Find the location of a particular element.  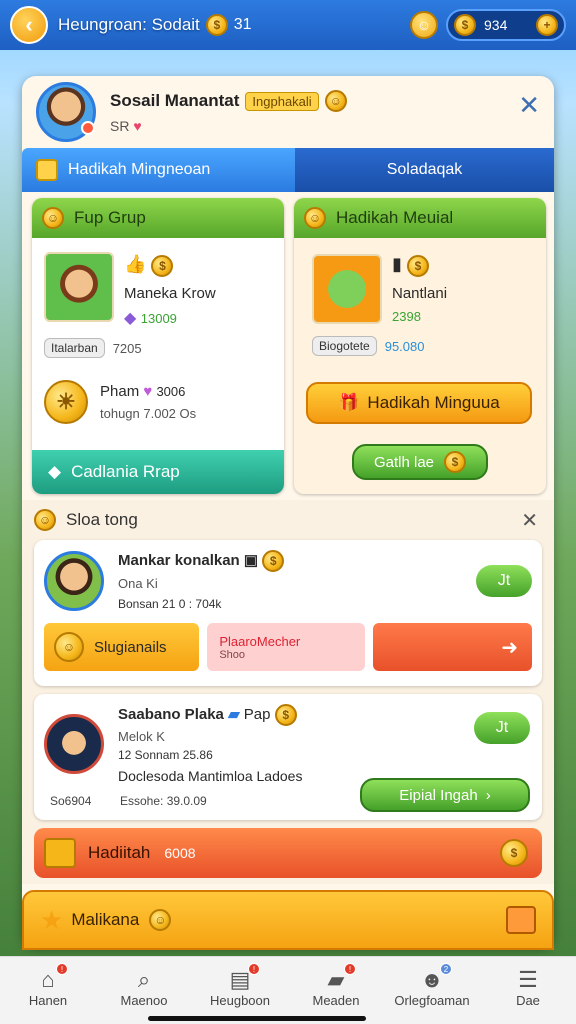

nav-item-chat: ▰! Meaden is located at coordinates (336, 985).